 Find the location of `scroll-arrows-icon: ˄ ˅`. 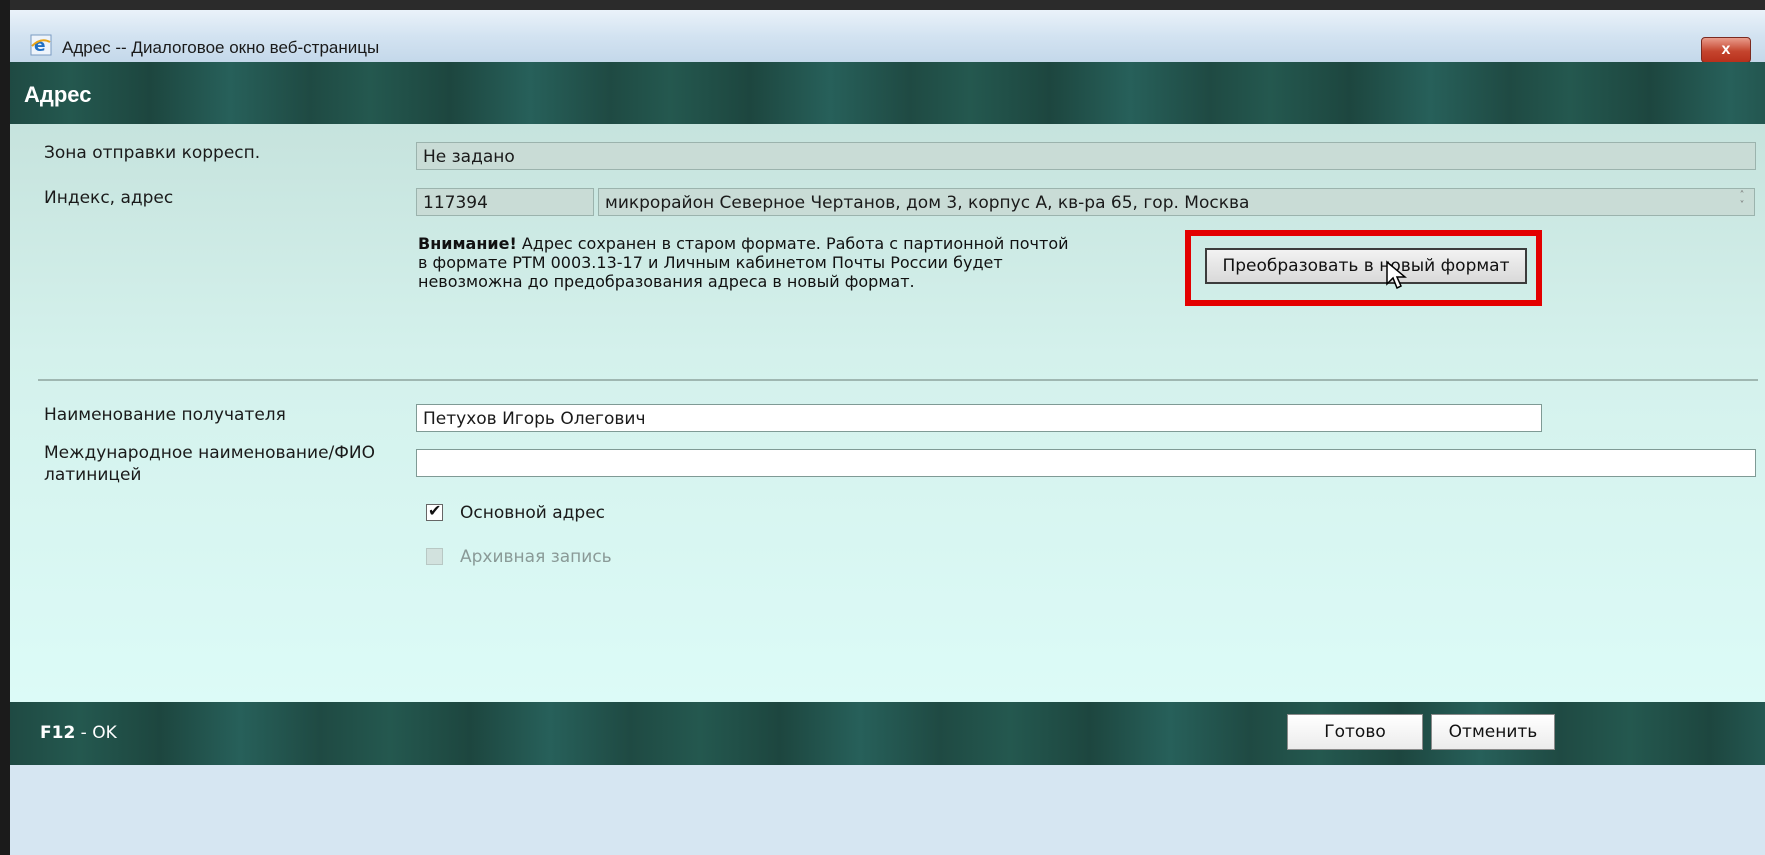

scroll-arrows-icon: ˄ ˅ is located at coordinates (1742, 202).